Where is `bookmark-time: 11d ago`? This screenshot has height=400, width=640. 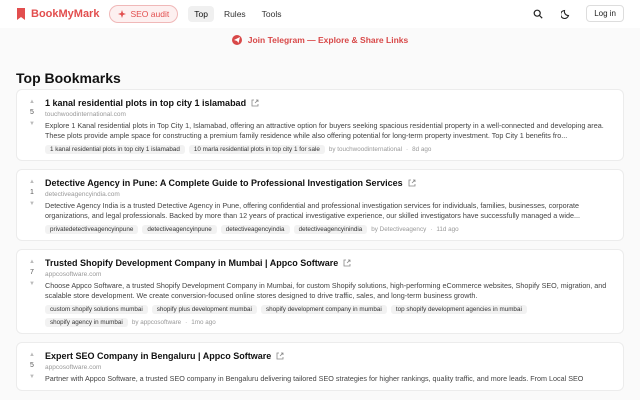 bookmark-time: 11d ago is located at coordinates (447, 229).